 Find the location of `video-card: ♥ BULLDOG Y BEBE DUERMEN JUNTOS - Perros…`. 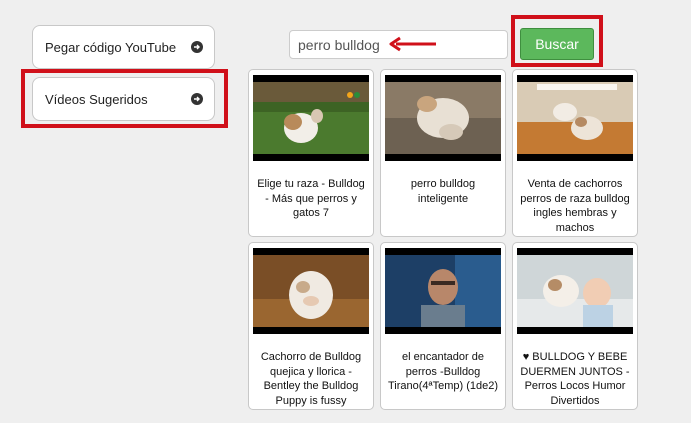

video-card: ♥ BULLDOG Y BEBE DUERMEN JUNTOS - Perros… is located at coordinates (575, 326).